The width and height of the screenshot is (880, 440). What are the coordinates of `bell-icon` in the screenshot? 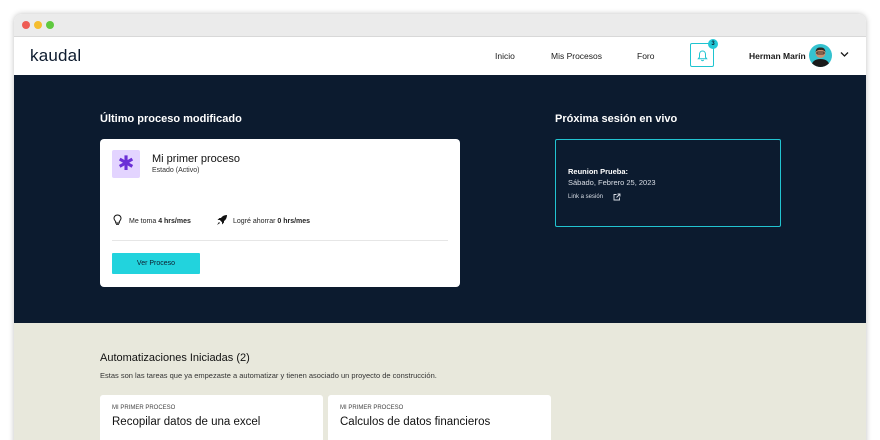 It's located at (702, 56).